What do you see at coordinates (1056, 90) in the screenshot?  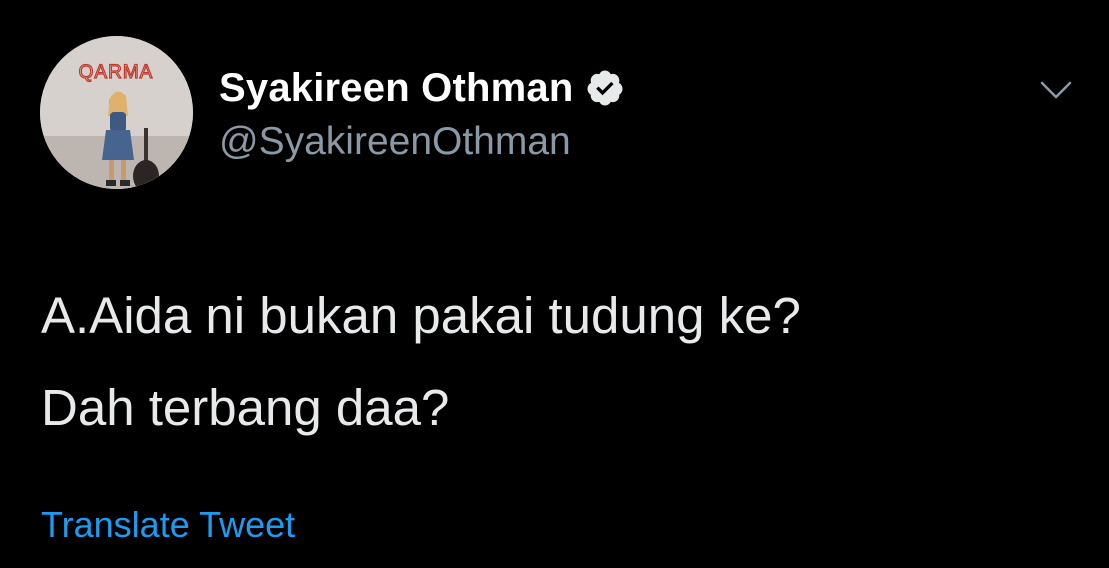 I see `chevron-down-icon` at bounding box center [1056, 90].